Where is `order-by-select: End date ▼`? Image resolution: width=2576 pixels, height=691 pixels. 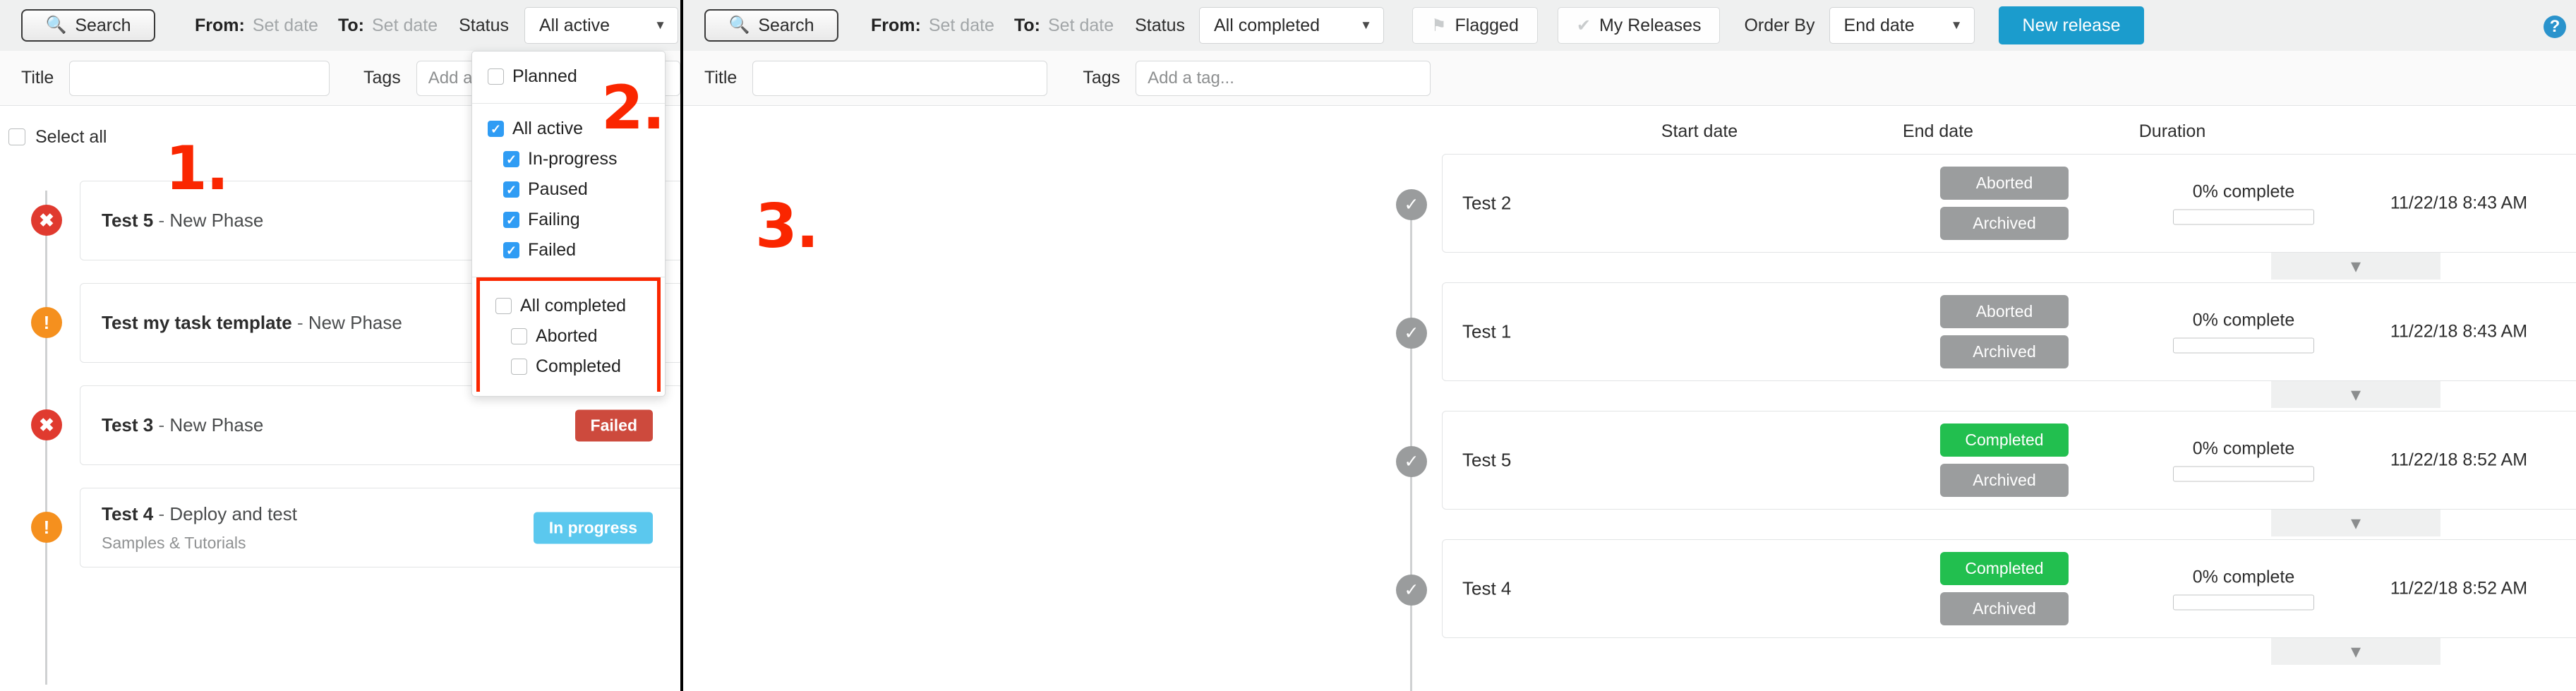
order-by-select: End date ▼ is located at coordinates (1902, 25).